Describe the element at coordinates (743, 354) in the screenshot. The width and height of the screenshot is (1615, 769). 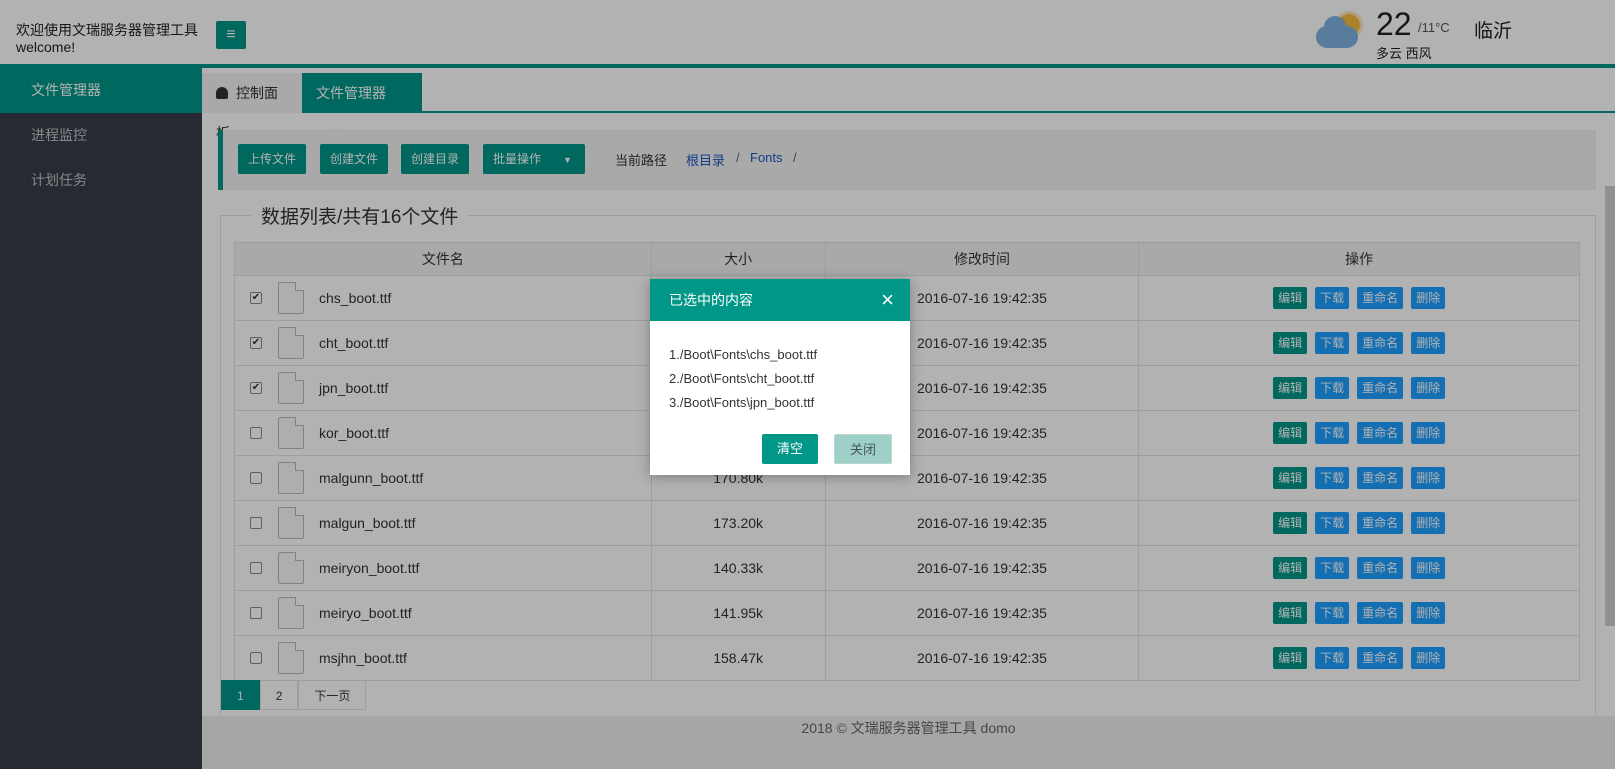
I see `selected-item: 1./Boot\Fonts\chs_boot.ttf` at that location.